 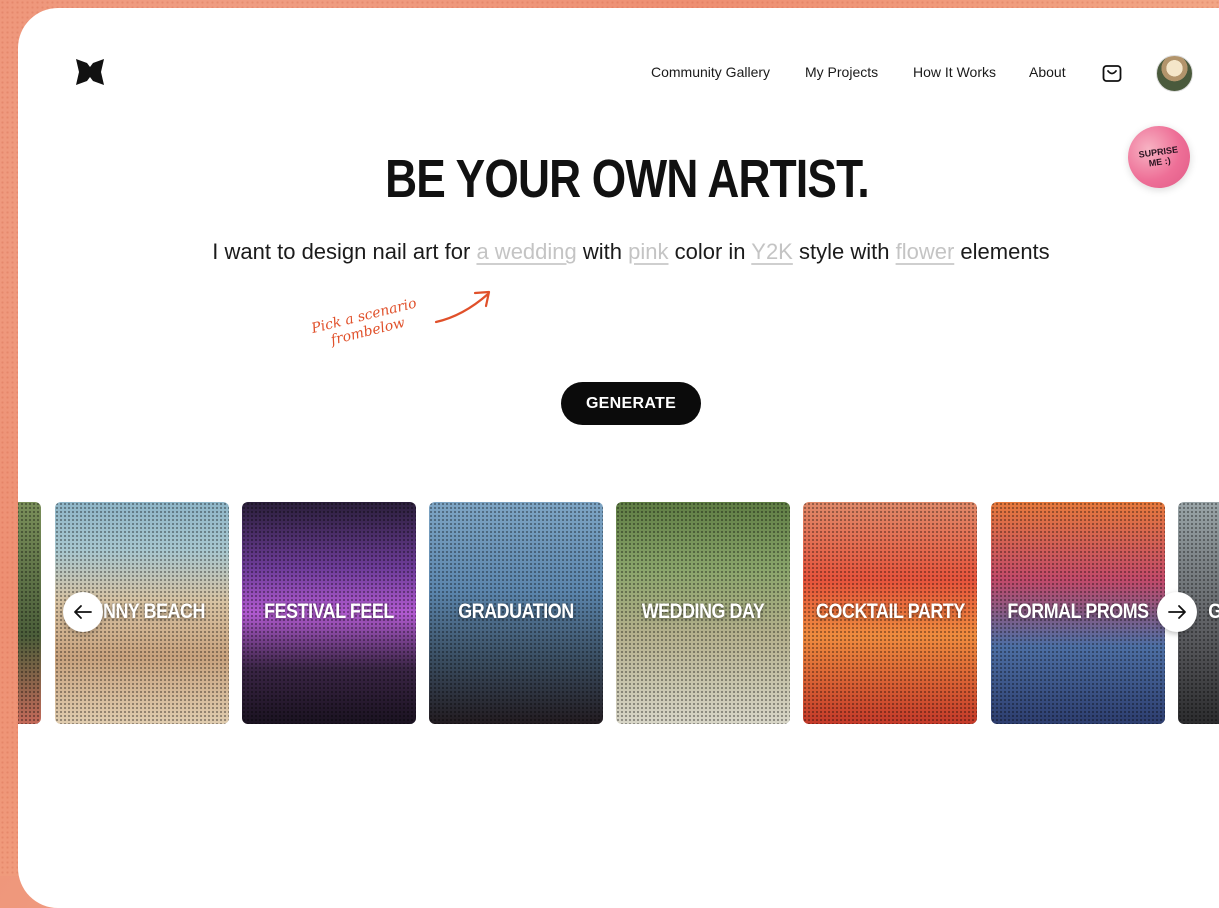 I want to click on arrow-right-icon, so click(x=1177, y=612).